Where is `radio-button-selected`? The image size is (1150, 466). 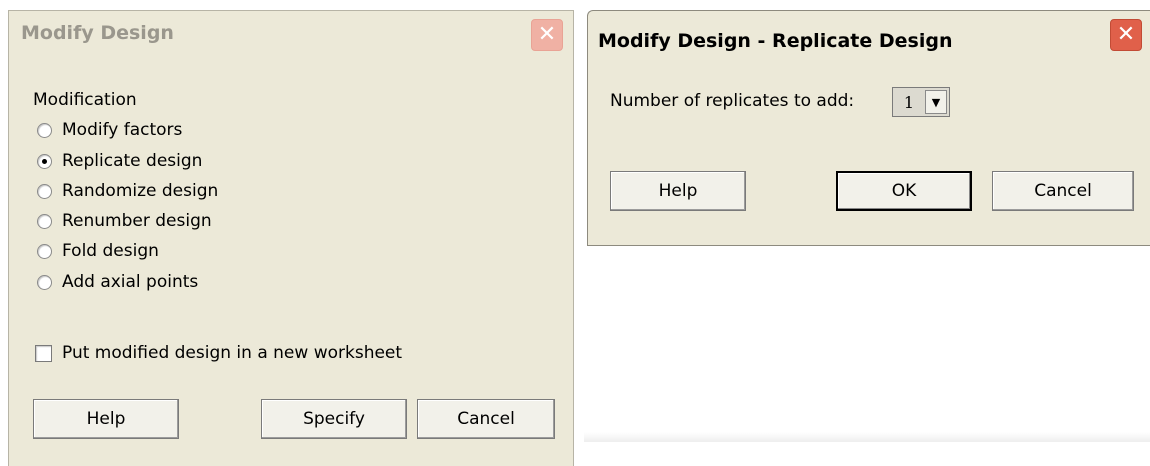 radio-button-selected is located at coordinates (44, 161).